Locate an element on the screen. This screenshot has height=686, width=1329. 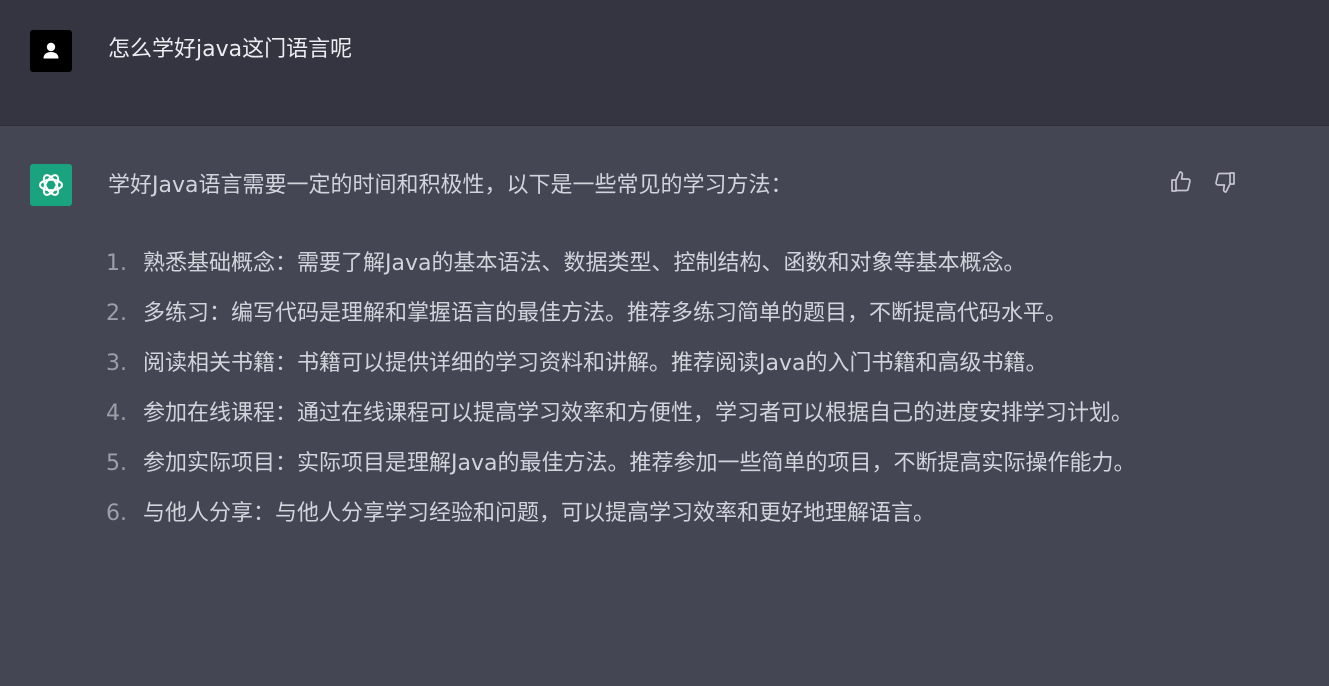
thumbs-up-button is located at coordinates (1181, 182).